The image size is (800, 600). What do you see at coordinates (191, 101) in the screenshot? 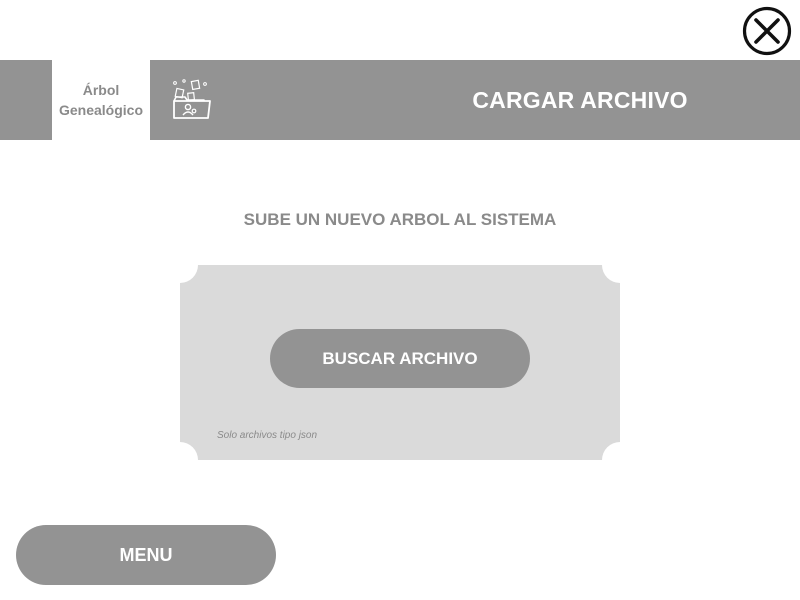
I see `folder-upload-icon` at bounding box center [191, 101].